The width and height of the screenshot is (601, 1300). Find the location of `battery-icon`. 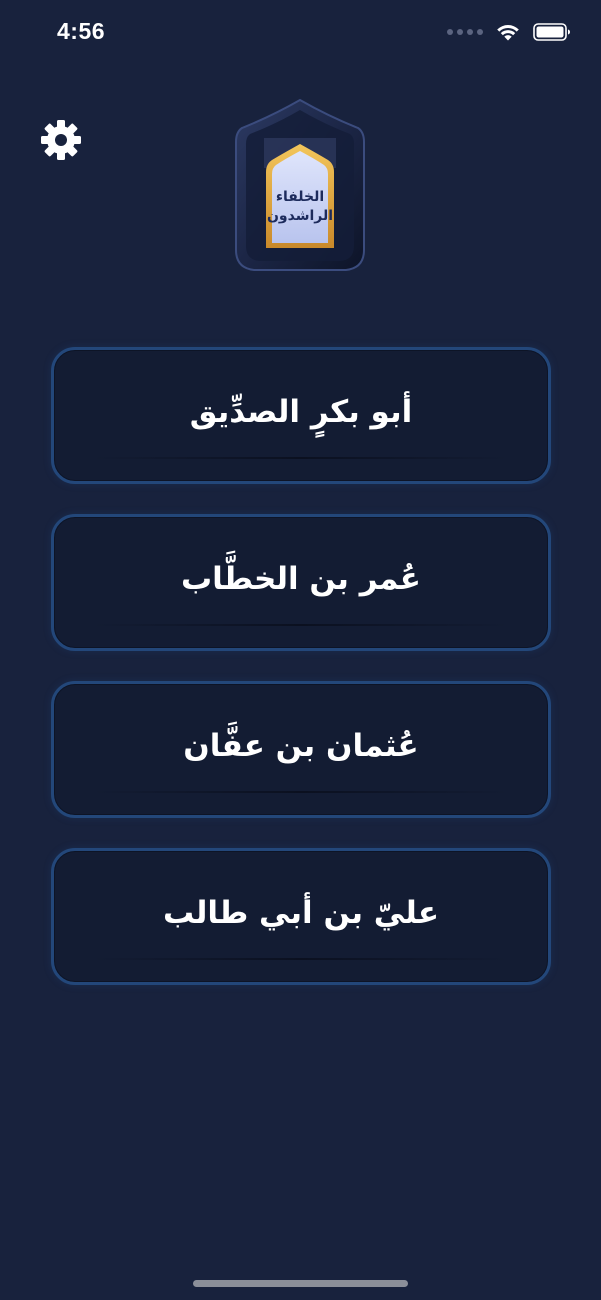

battery-icon is located at coordinates (551, 32).